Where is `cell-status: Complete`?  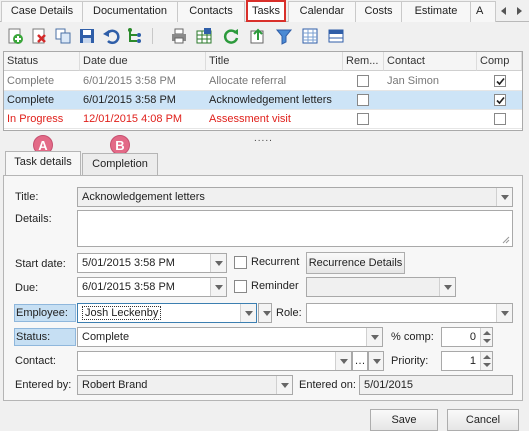
cell-status: Complete is located at coordinates (31, 81).